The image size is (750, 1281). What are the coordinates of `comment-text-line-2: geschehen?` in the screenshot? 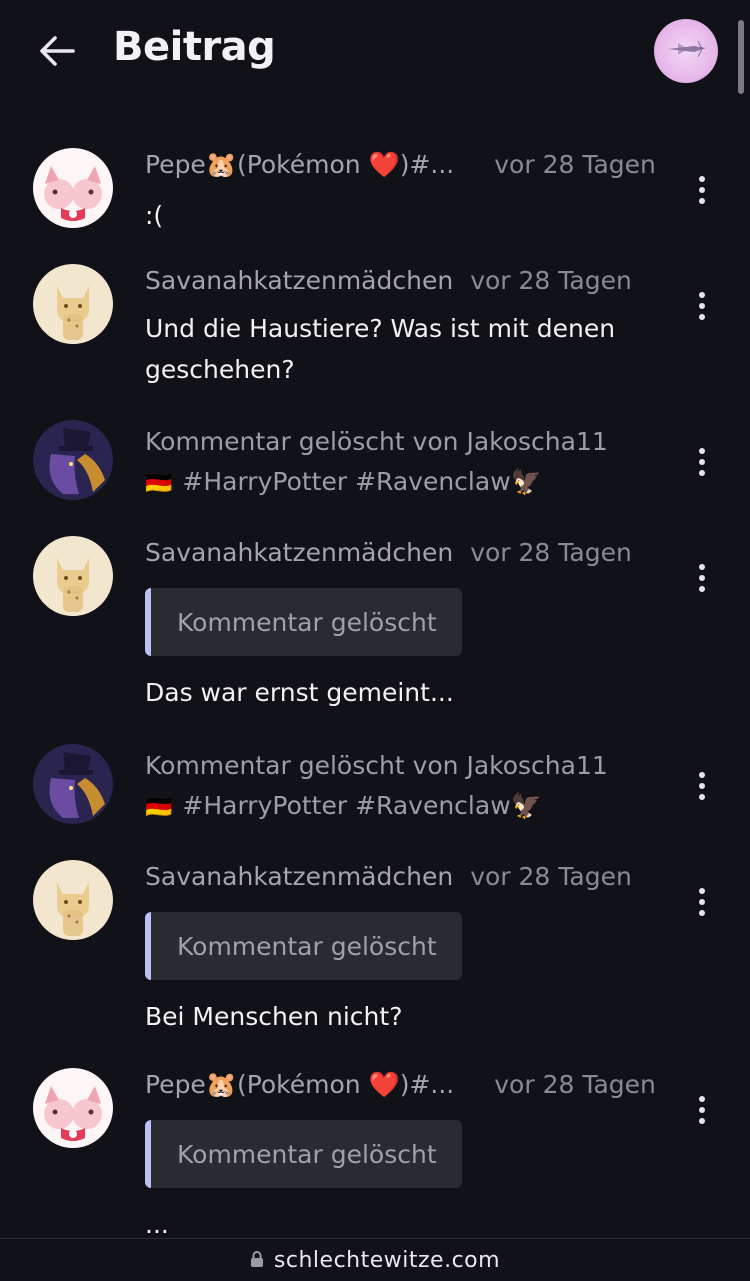 It's located at (220, 369).